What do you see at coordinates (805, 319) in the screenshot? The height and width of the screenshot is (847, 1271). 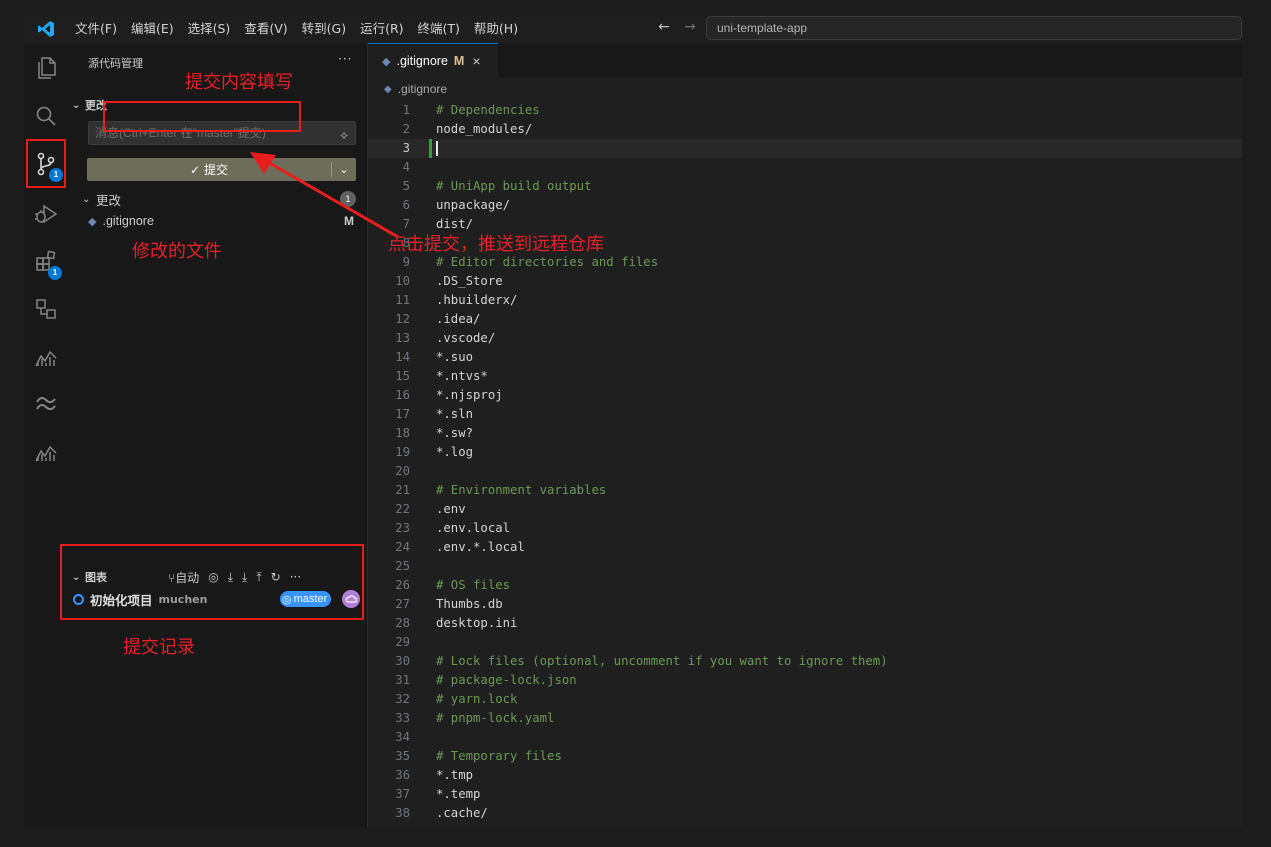 I see `code-line: 12 .idea/` at bounding box center [805, 319].